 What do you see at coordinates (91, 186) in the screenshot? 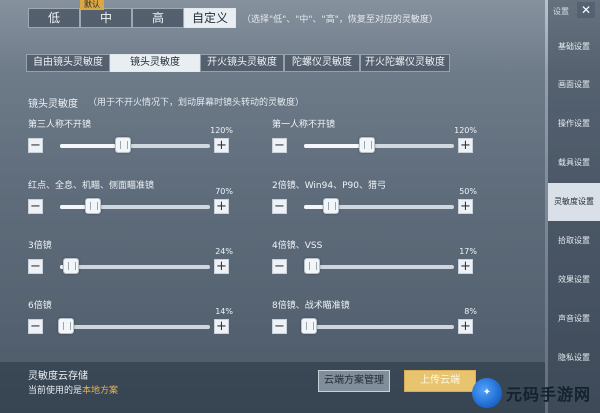
I see `slider-label: 红点、全息、机瞄、侧面瞄准镜` at bounding box center [91, 186].